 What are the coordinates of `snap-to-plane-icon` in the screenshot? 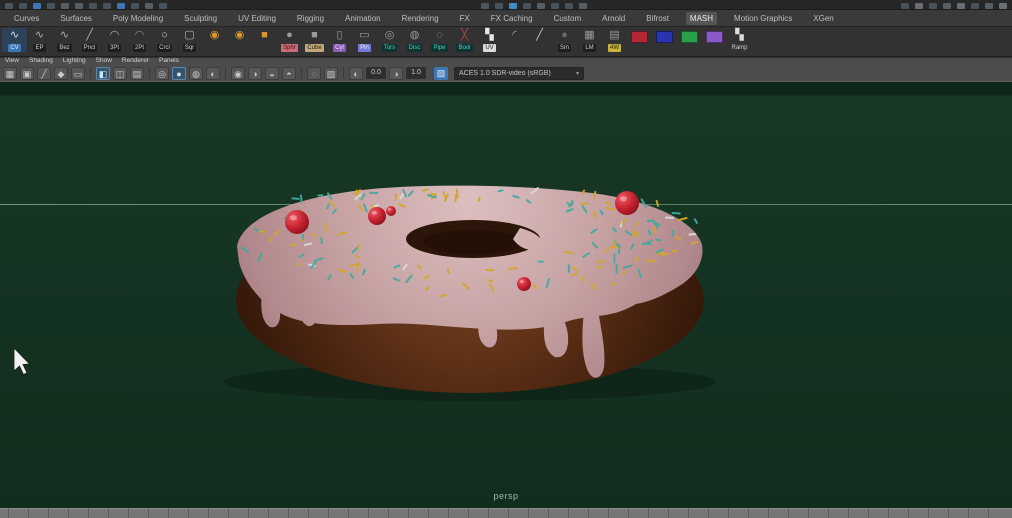 It's located at (527, 6).